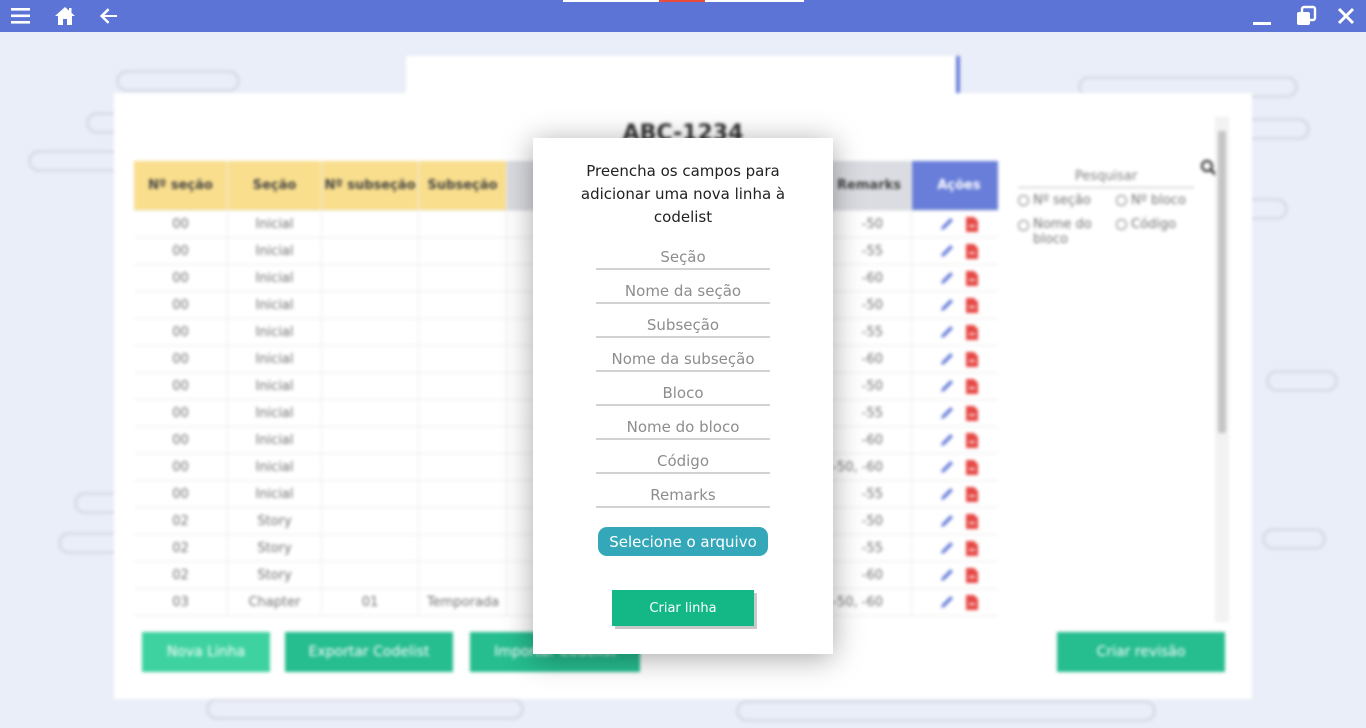 The height and width of the screenshot is (728, 1366). Describe the element at coordinates (65, 16) in the screenshot. I see `home-icon` at that location.